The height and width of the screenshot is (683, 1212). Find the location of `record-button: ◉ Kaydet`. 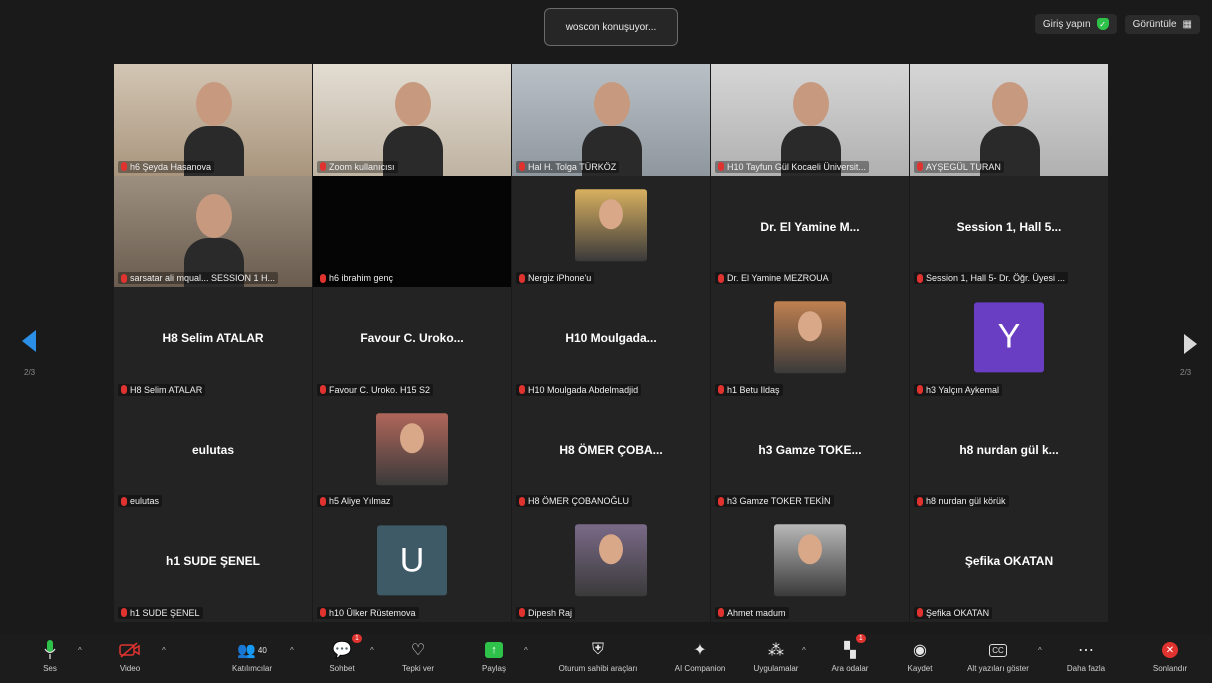

record-button: ◉ Kaydet is located at coordinates (920, 655).